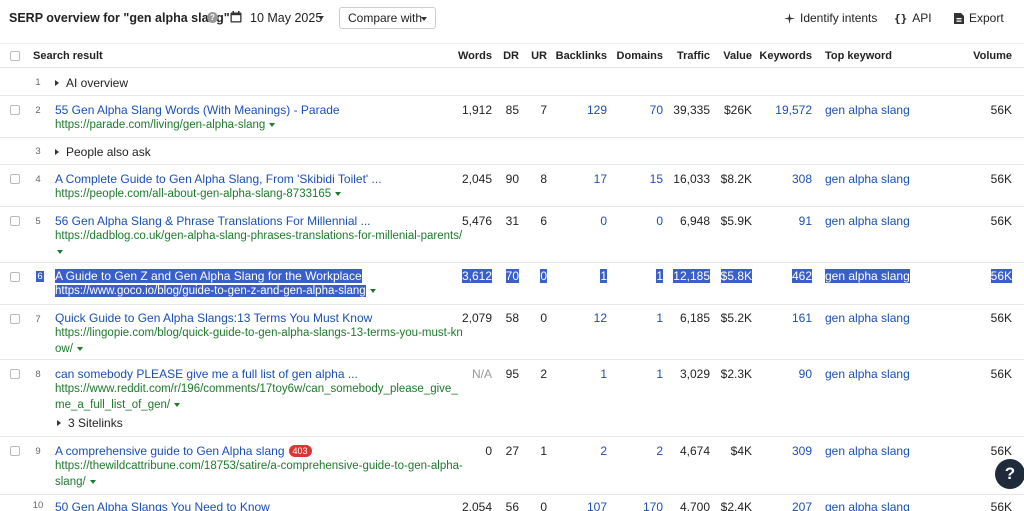 The height and width of the screenshot is (511, 1024). What do you see at coordinates (802, 179) in the screenshot?
I see `keywords-link: 308` at bounding box center [802, 179].